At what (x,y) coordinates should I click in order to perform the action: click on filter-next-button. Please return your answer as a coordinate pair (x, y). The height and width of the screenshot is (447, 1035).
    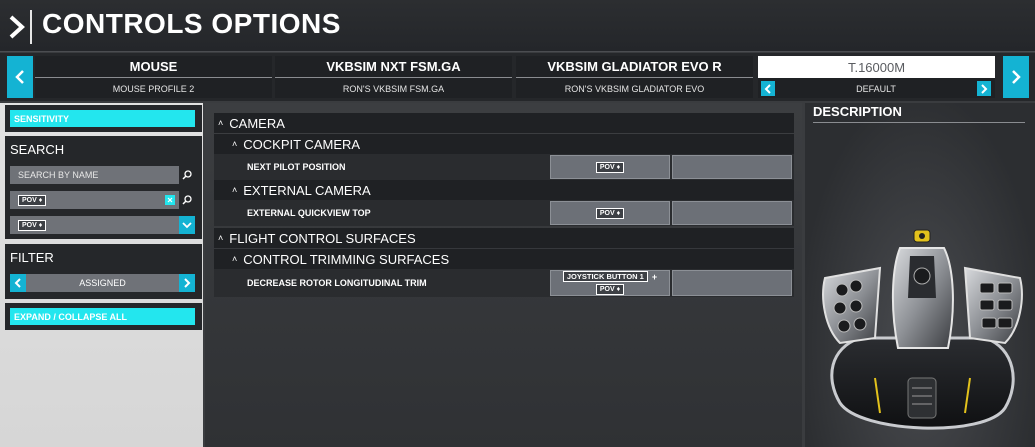
    Looking at the image, I should click on (187, 283).